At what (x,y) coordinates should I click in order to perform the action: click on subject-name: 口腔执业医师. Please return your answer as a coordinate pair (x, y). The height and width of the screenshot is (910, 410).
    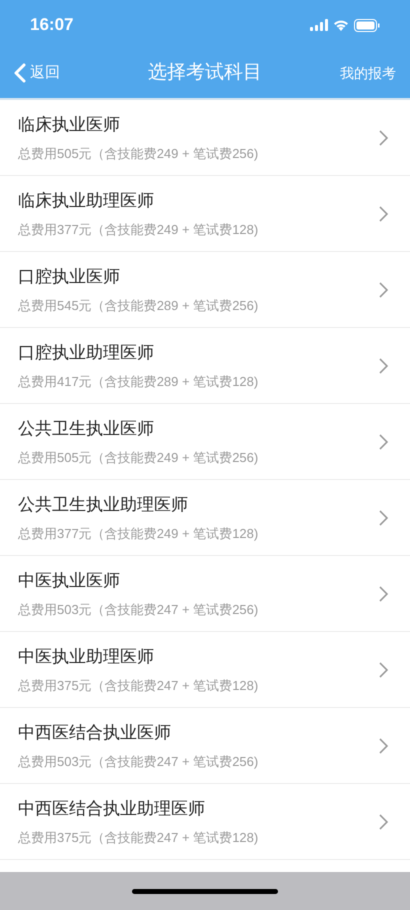
    Looking at the image, I should click on (69, 277).